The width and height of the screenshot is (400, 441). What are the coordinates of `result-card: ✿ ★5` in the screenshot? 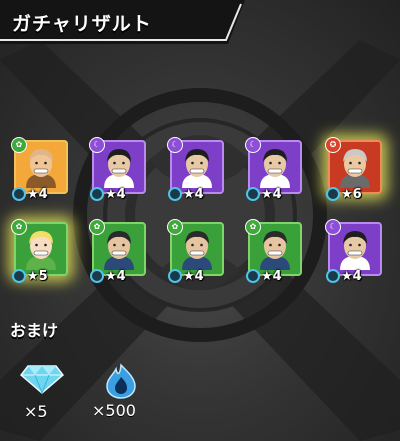 It's located at (39, 251).